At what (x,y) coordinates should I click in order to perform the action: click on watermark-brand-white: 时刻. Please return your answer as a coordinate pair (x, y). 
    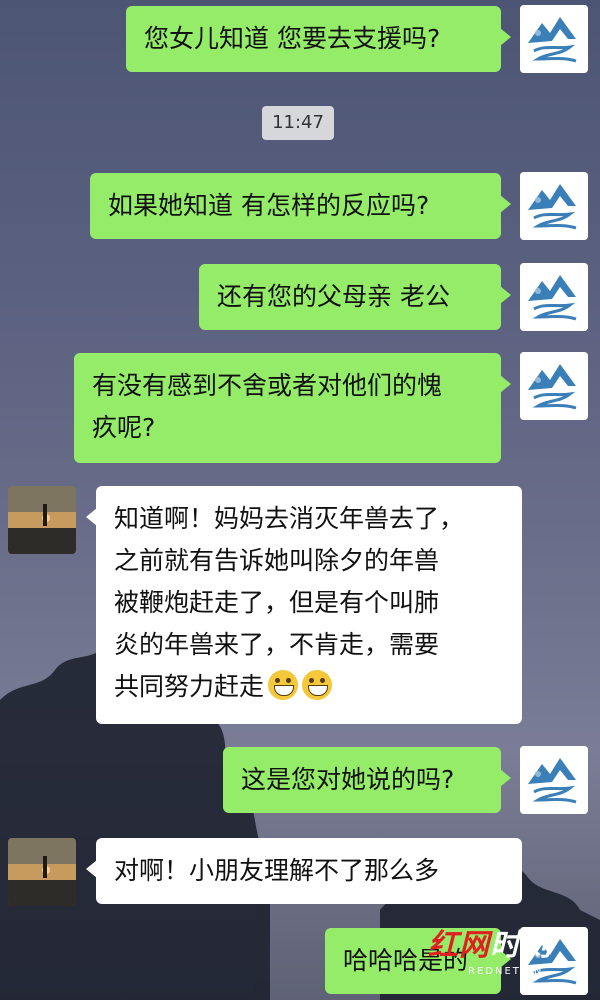
    Looking at the image, I should click on (521, 945).